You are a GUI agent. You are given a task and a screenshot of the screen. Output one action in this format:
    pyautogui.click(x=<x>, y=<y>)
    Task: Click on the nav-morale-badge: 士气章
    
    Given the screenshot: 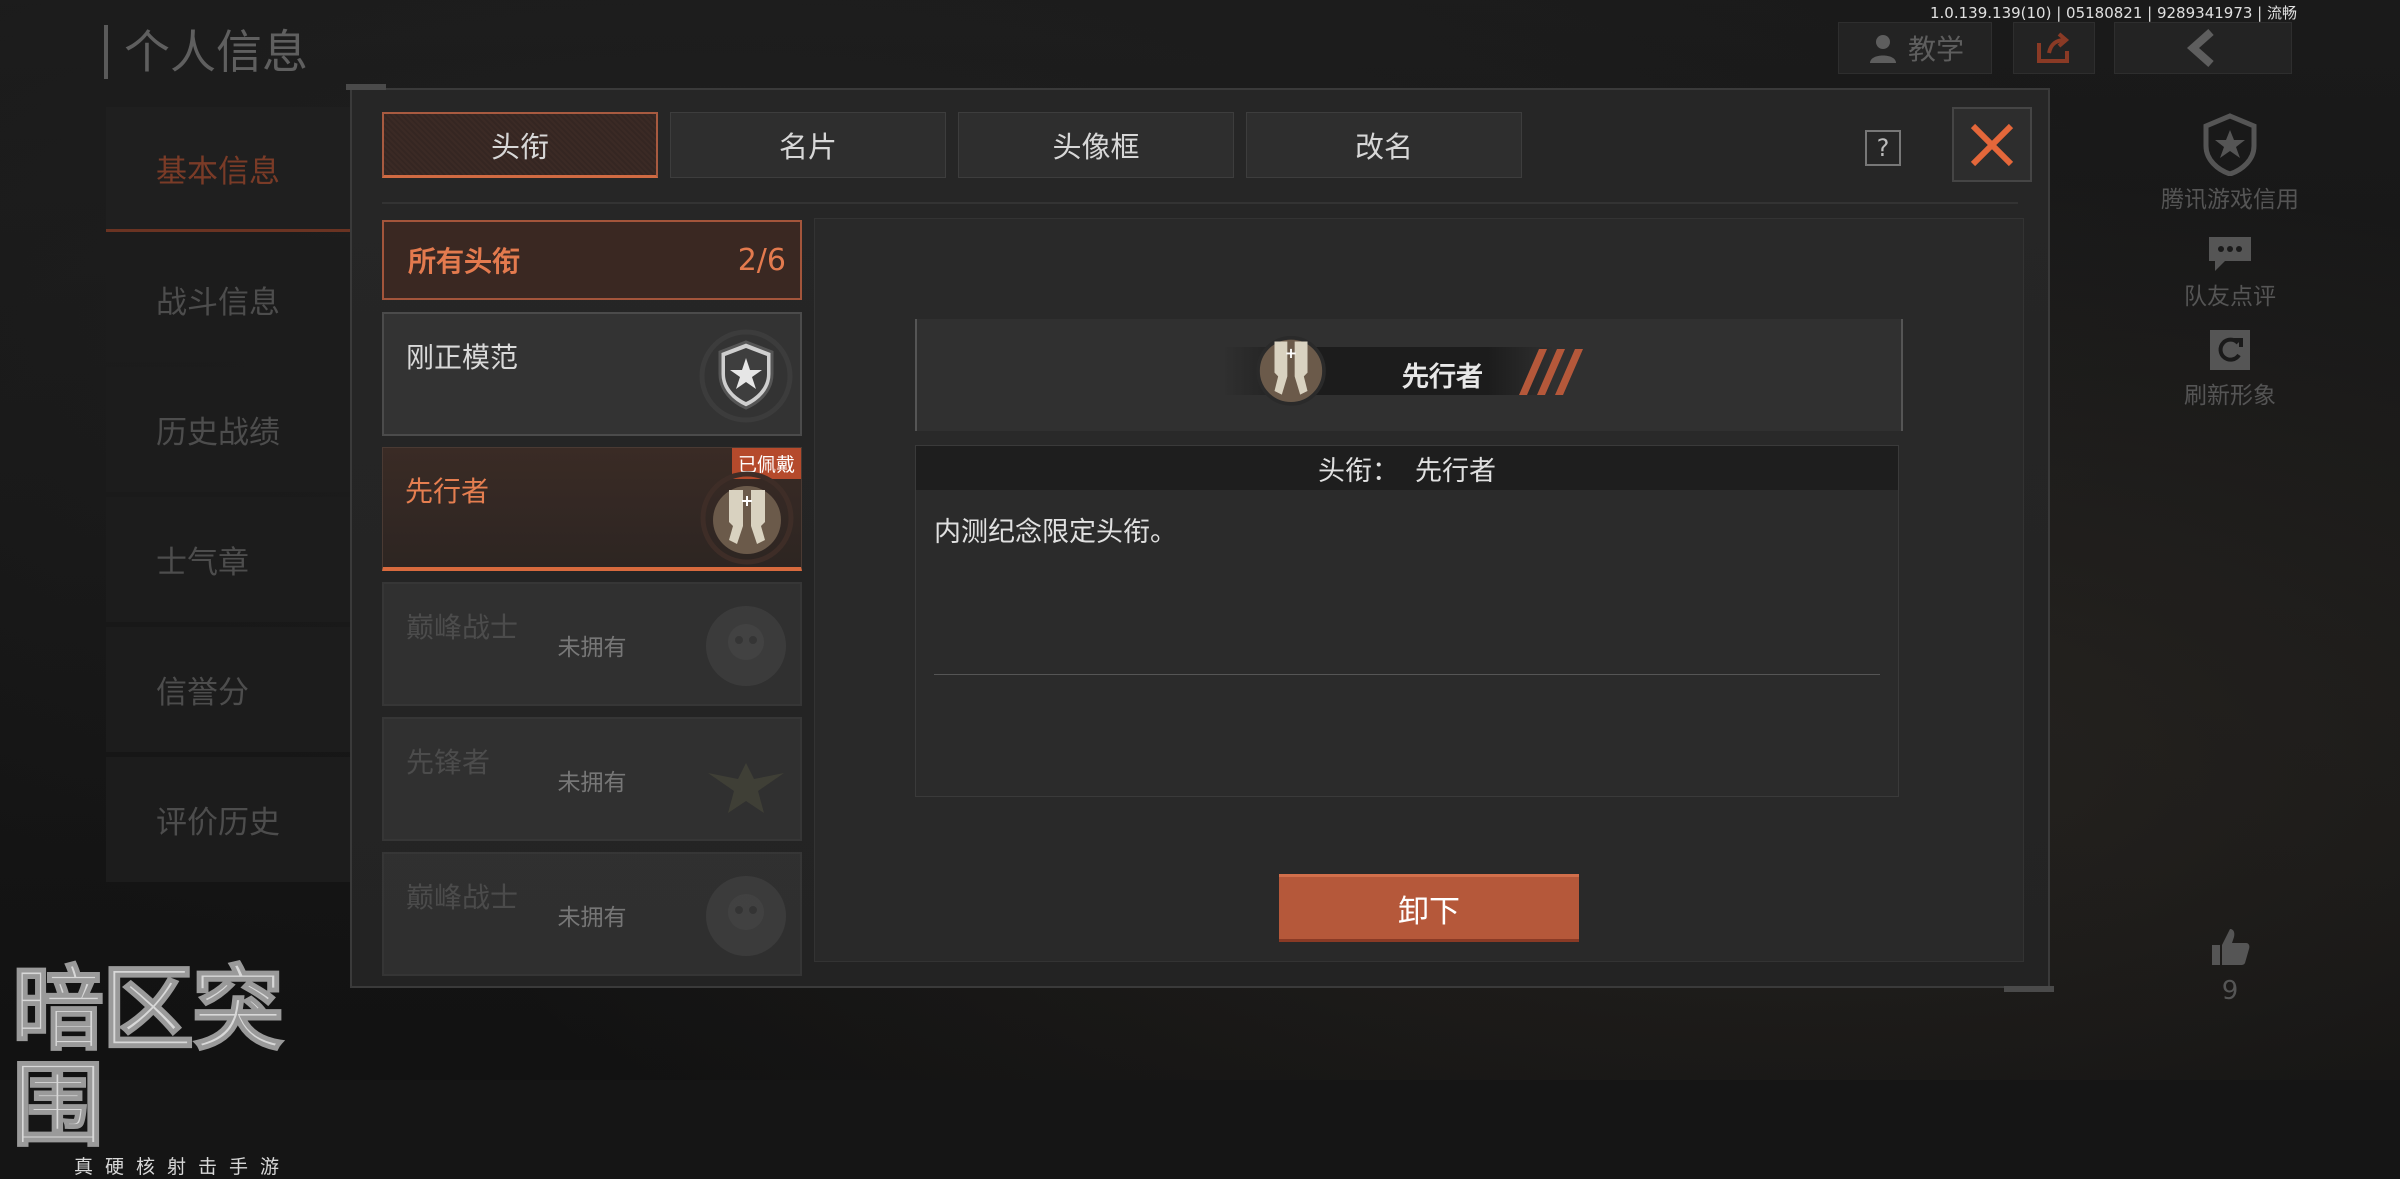 What is the action you would take?
    pyautogui.click(x=228, y=559)
    